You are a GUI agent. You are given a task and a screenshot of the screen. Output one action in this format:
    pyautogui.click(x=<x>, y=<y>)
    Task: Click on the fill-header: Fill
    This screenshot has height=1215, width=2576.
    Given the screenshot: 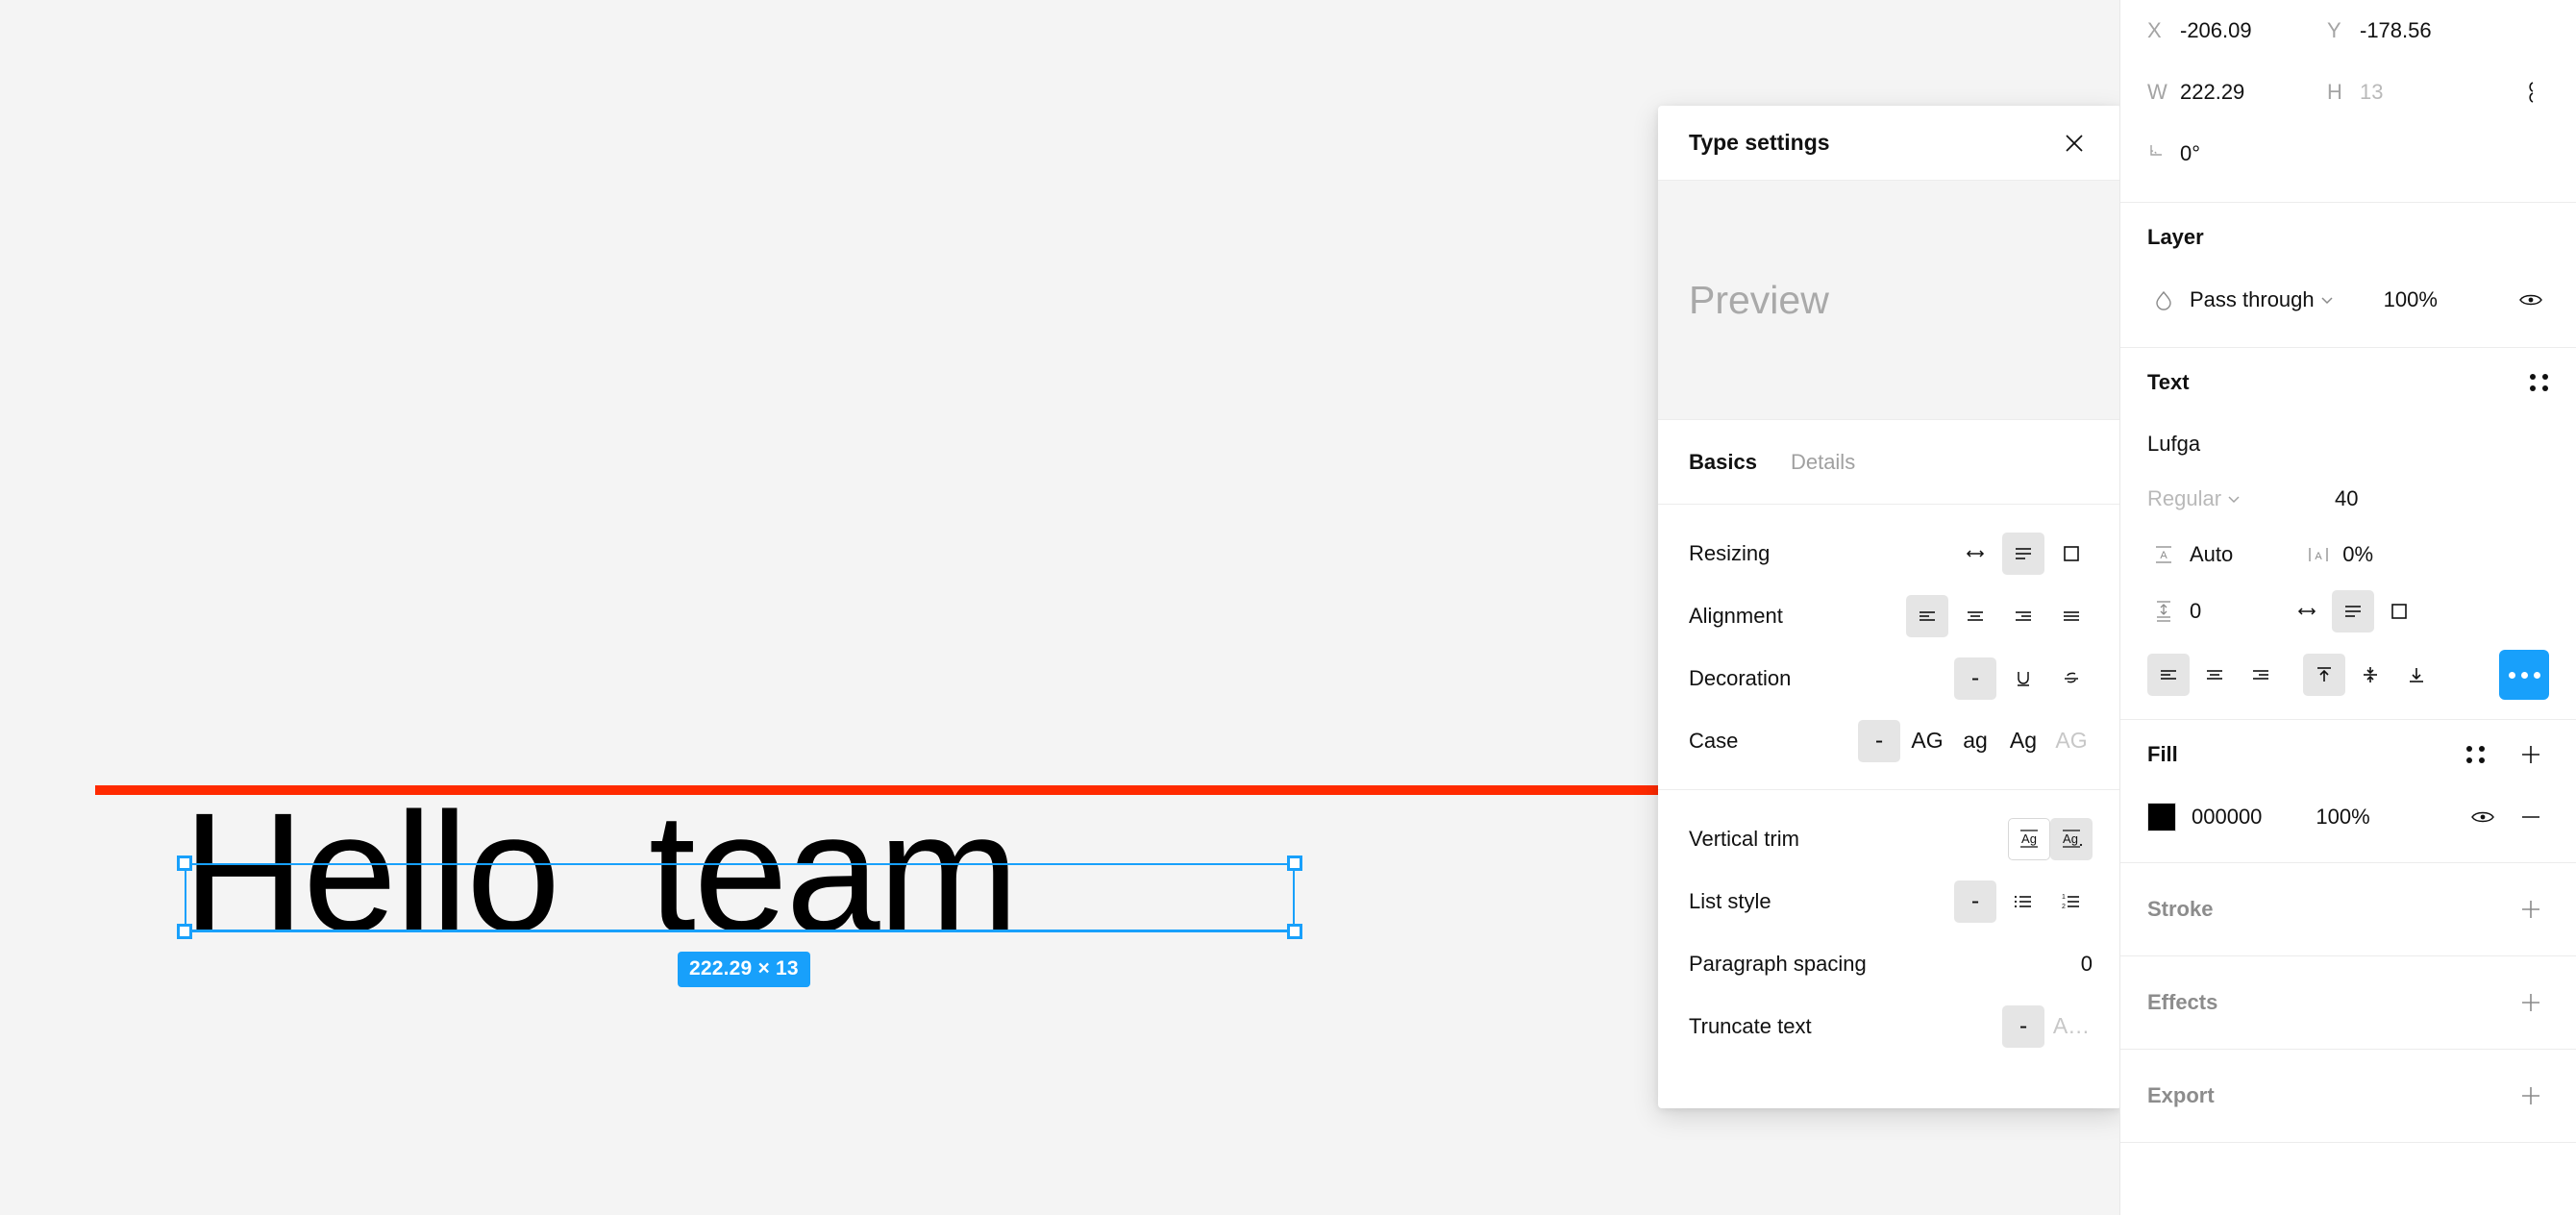 What is the action you would take?
    pyautogui.click(x=2348, y=754)
    